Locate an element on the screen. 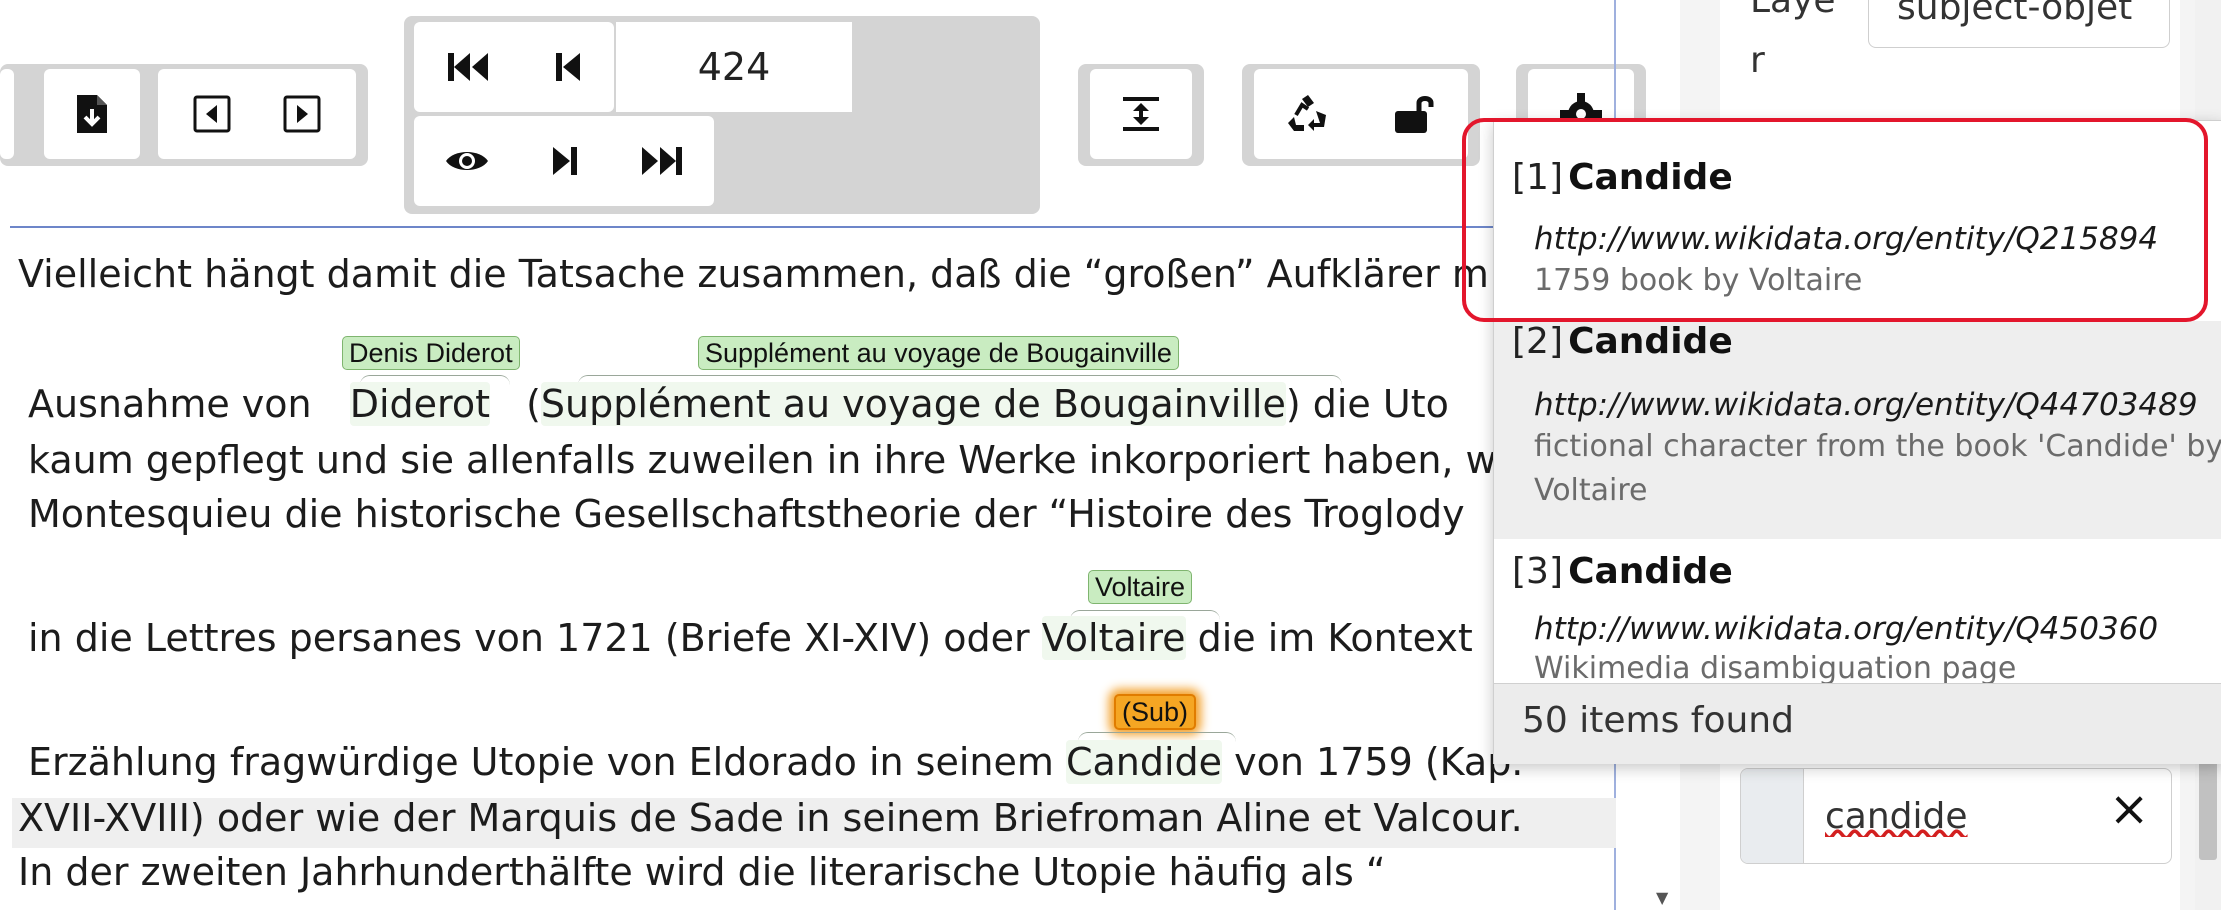 This screenshot has width=2221, height=910. toolbar-group-paging: 424 is located at coordinates (722, 115).